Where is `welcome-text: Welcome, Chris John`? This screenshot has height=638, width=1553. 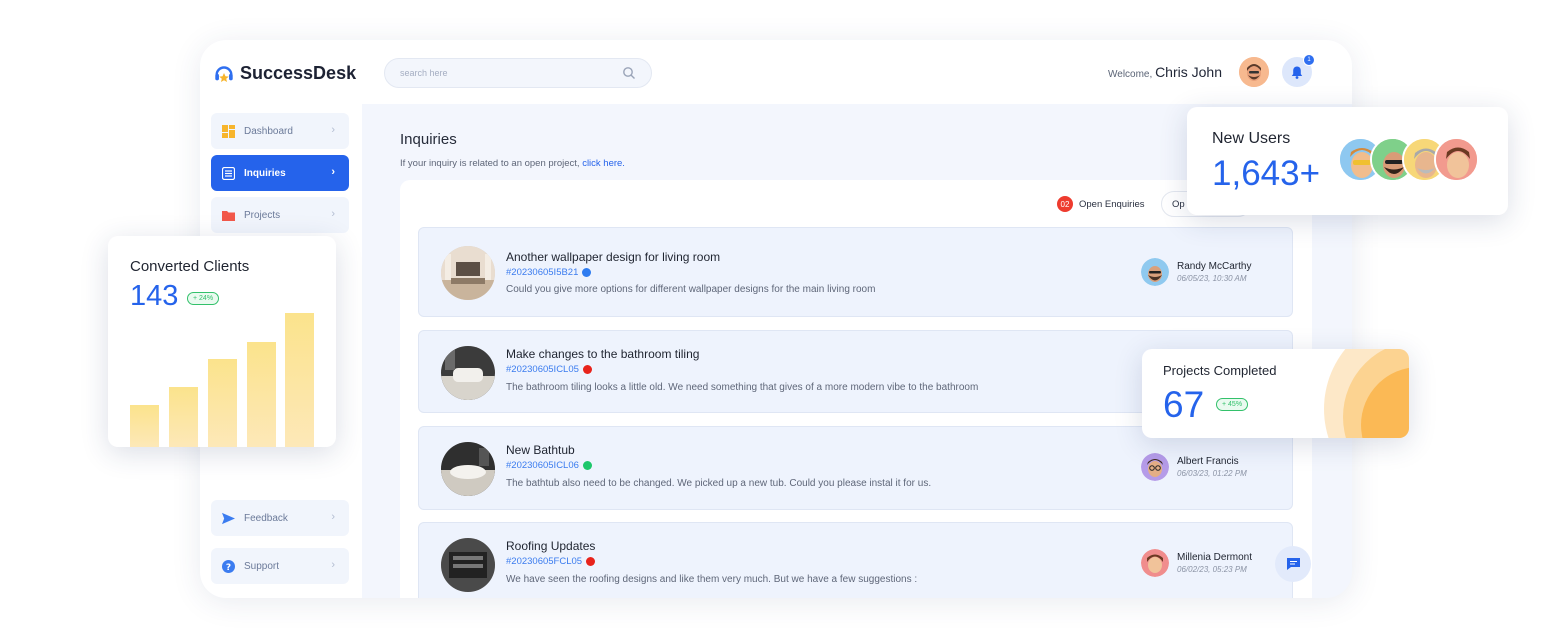 welcome-text: Welcome, Chris John is located at coordinates (1165, 72).